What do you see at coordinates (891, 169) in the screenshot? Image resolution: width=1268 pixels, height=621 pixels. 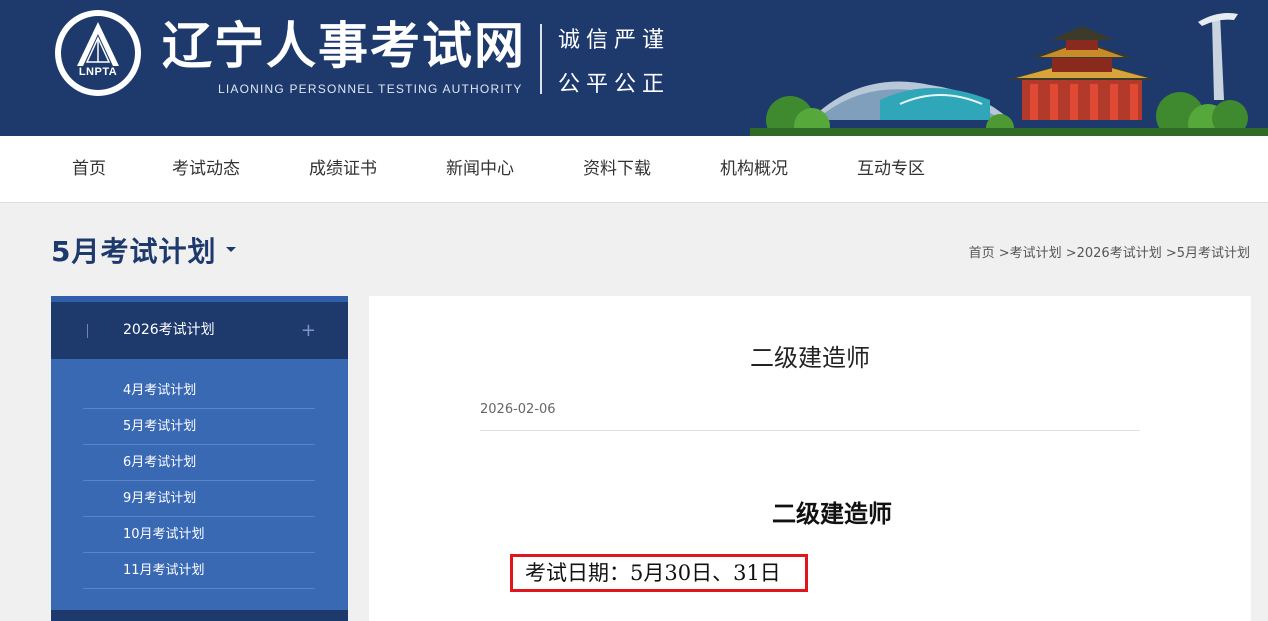 I see `nav-item-interaction: 互动专区` at bounding box center [891, 169].